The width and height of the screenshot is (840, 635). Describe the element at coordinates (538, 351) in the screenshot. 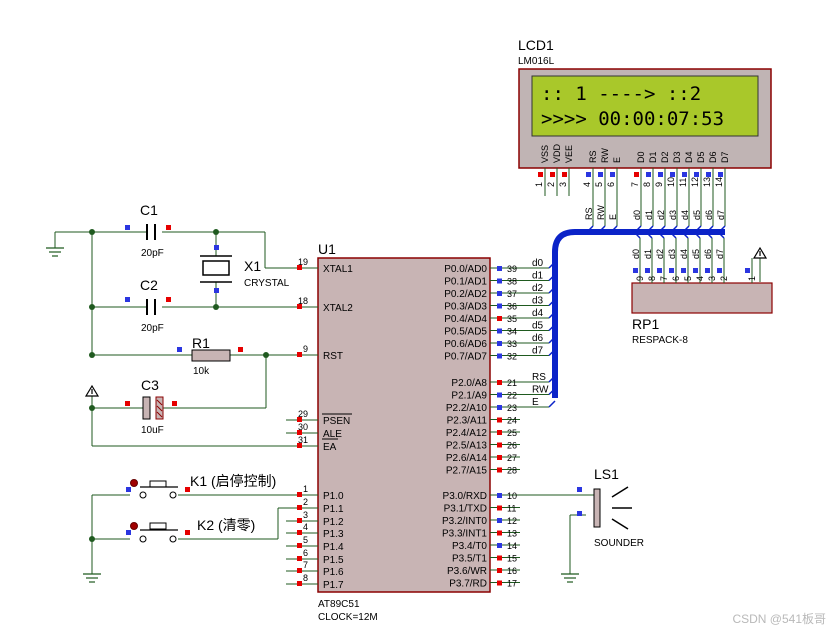

I see `net-label: d7` at that location.